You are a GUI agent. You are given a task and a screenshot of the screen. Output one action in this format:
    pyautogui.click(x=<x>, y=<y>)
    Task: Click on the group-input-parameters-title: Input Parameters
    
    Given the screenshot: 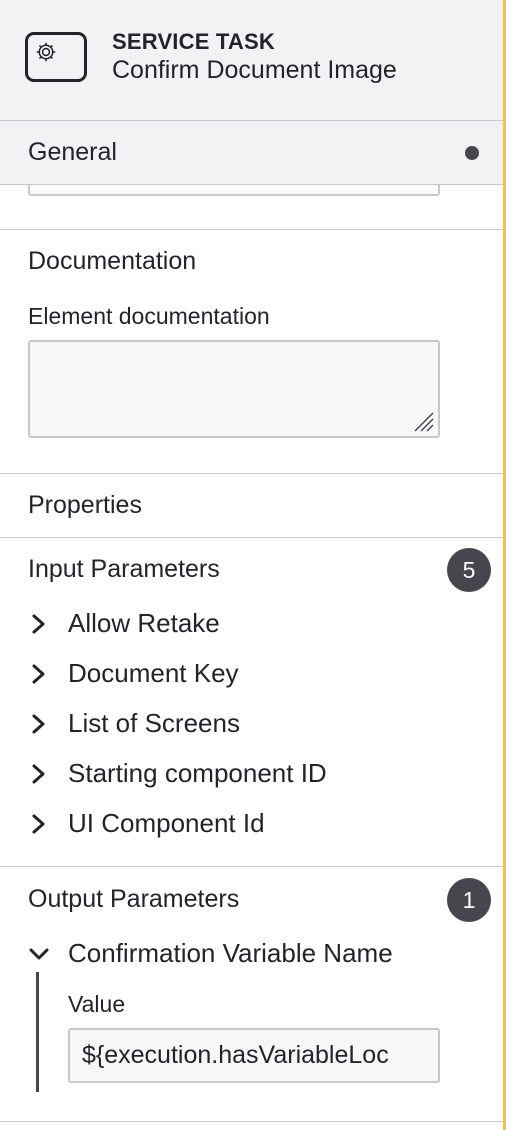 What is the action you would take?
    pyautogui.click(x=124, y=569)
    